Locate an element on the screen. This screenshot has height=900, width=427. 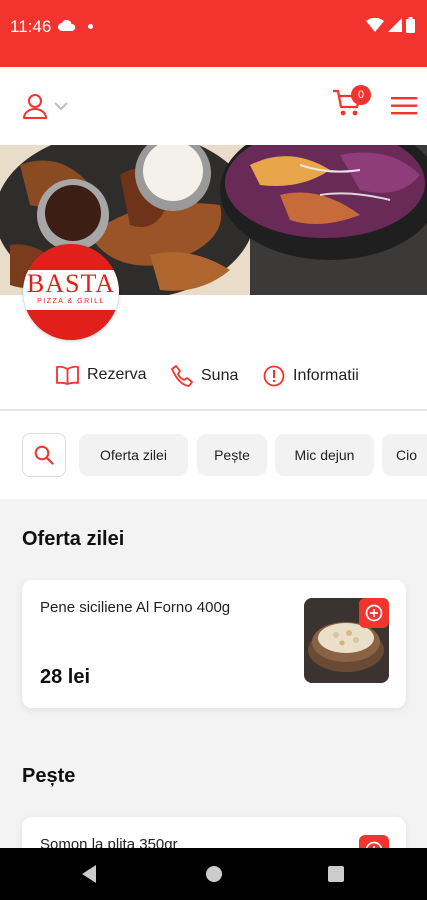
product-name: Somon la plita 350gr is located at coordinates (109, 842).